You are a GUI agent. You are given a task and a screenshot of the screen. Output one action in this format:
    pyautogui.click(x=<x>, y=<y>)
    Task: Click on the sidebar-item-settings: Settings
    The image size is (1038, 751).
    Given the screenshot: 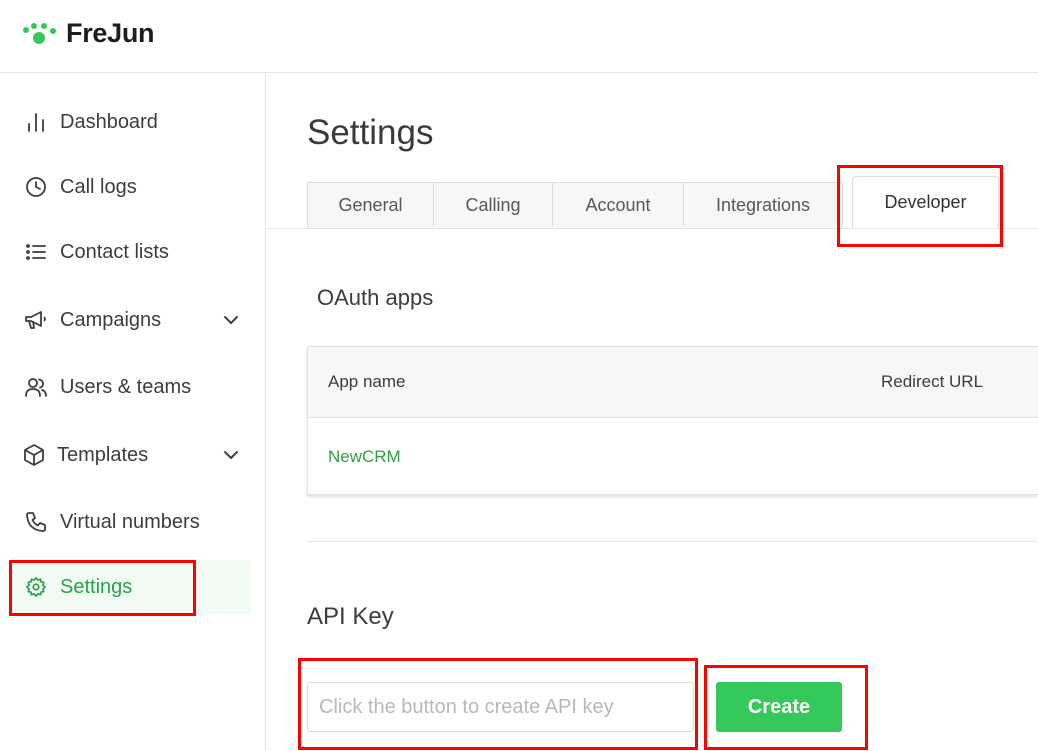 What is the action you would take?
    pyautogui.click(x=131, y=587)
    